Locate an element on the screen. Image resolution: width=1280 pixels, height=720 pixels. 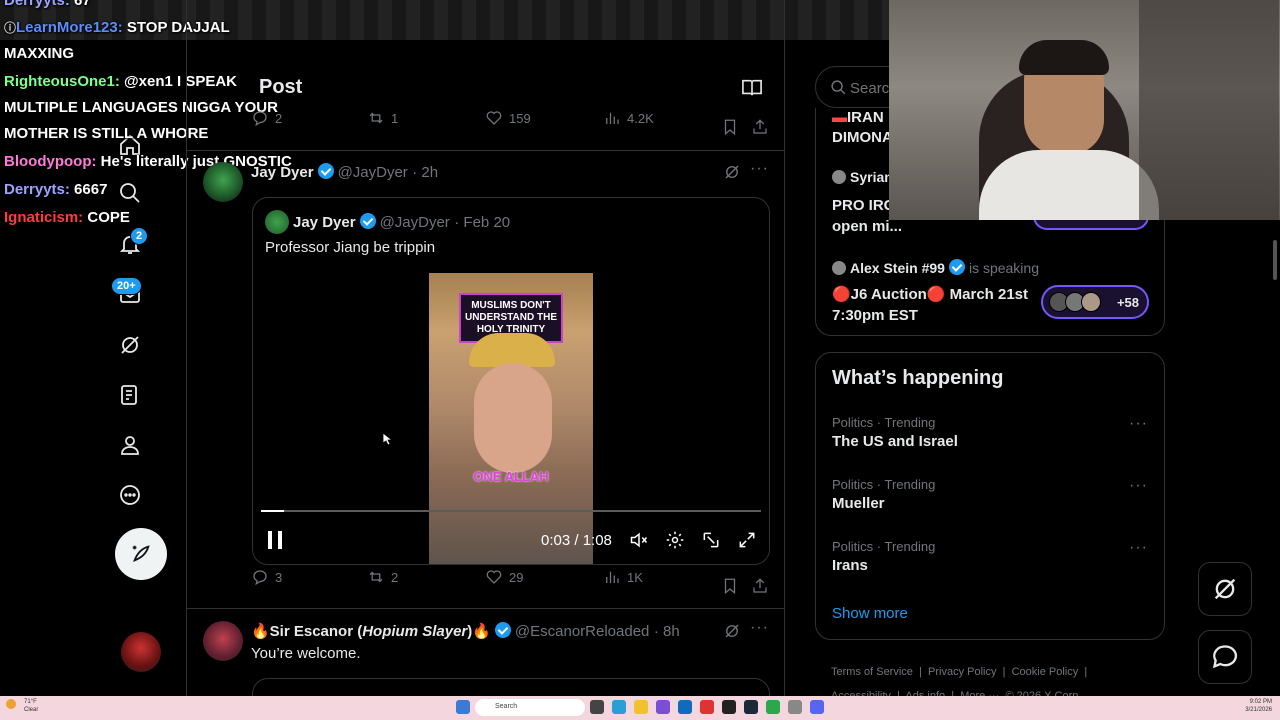
trend-name: The US and Israel is located at coordinates (895, 441).